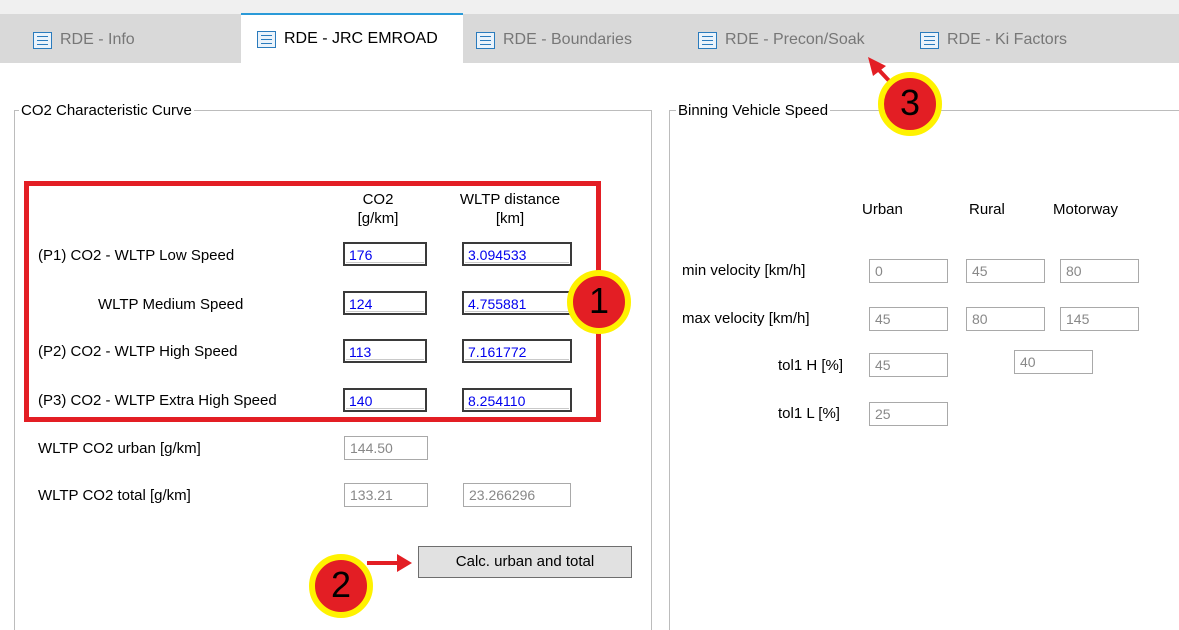 This screenshot has height=630, width=1179. What do you see at coordinates (517, 495) in the screenshot?
I see `total-distance-value: 23.266296` at bounding box center [517, 495].